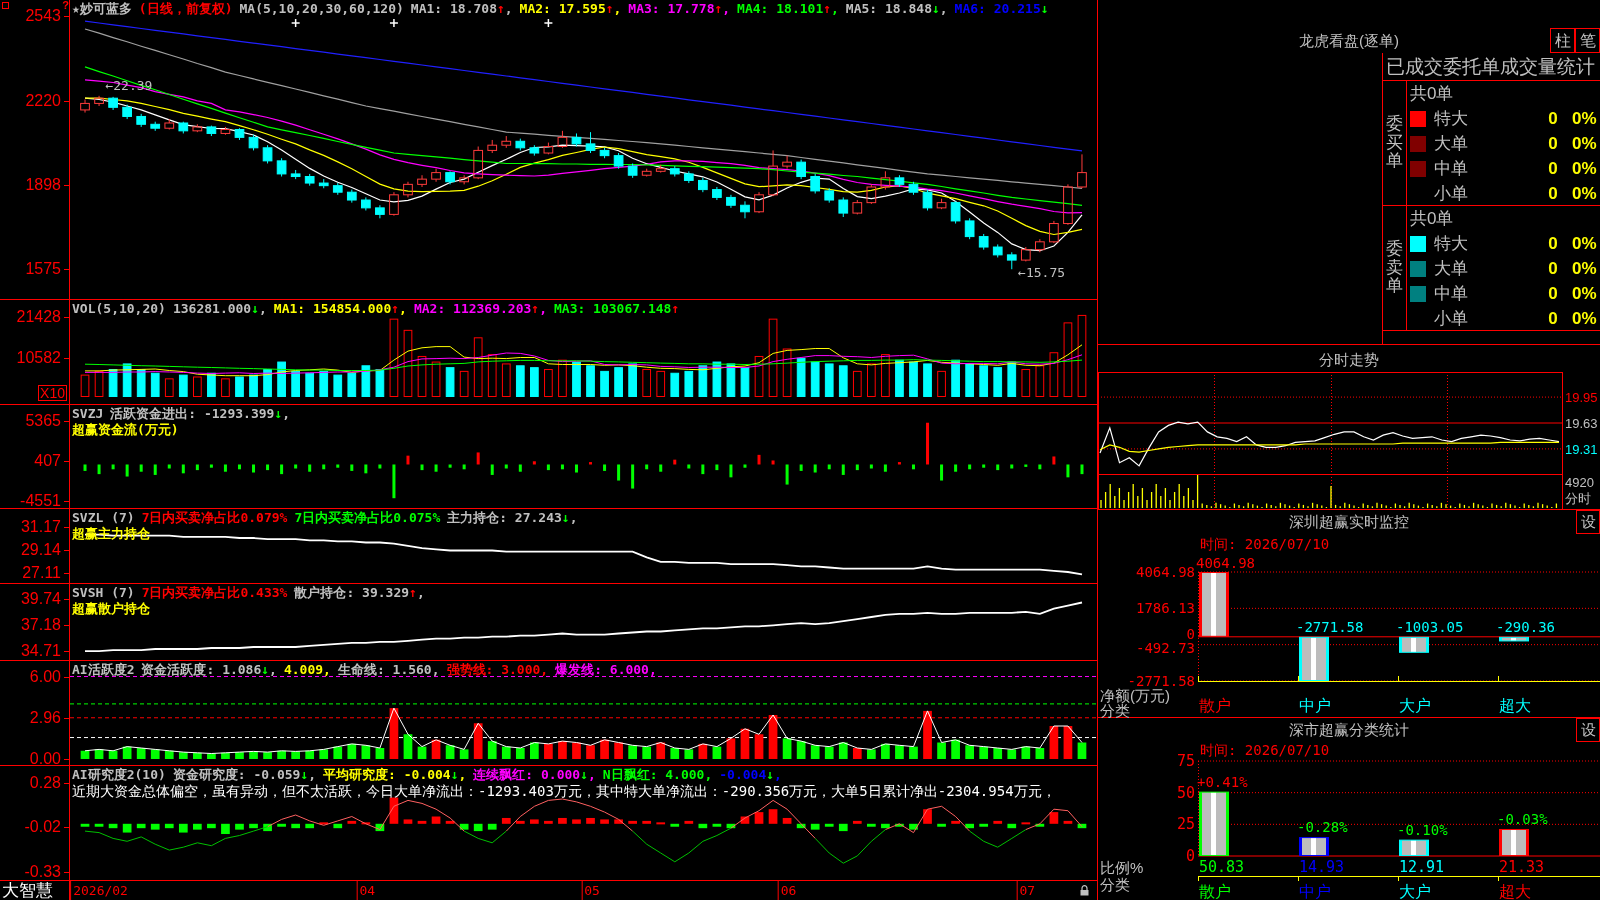 This screenshot has width=1600, height=900. What do you see at coordinates (1581, 449) in the screenshot?
I see `axis-label: 19.31` at bounding box center [1581, 449].